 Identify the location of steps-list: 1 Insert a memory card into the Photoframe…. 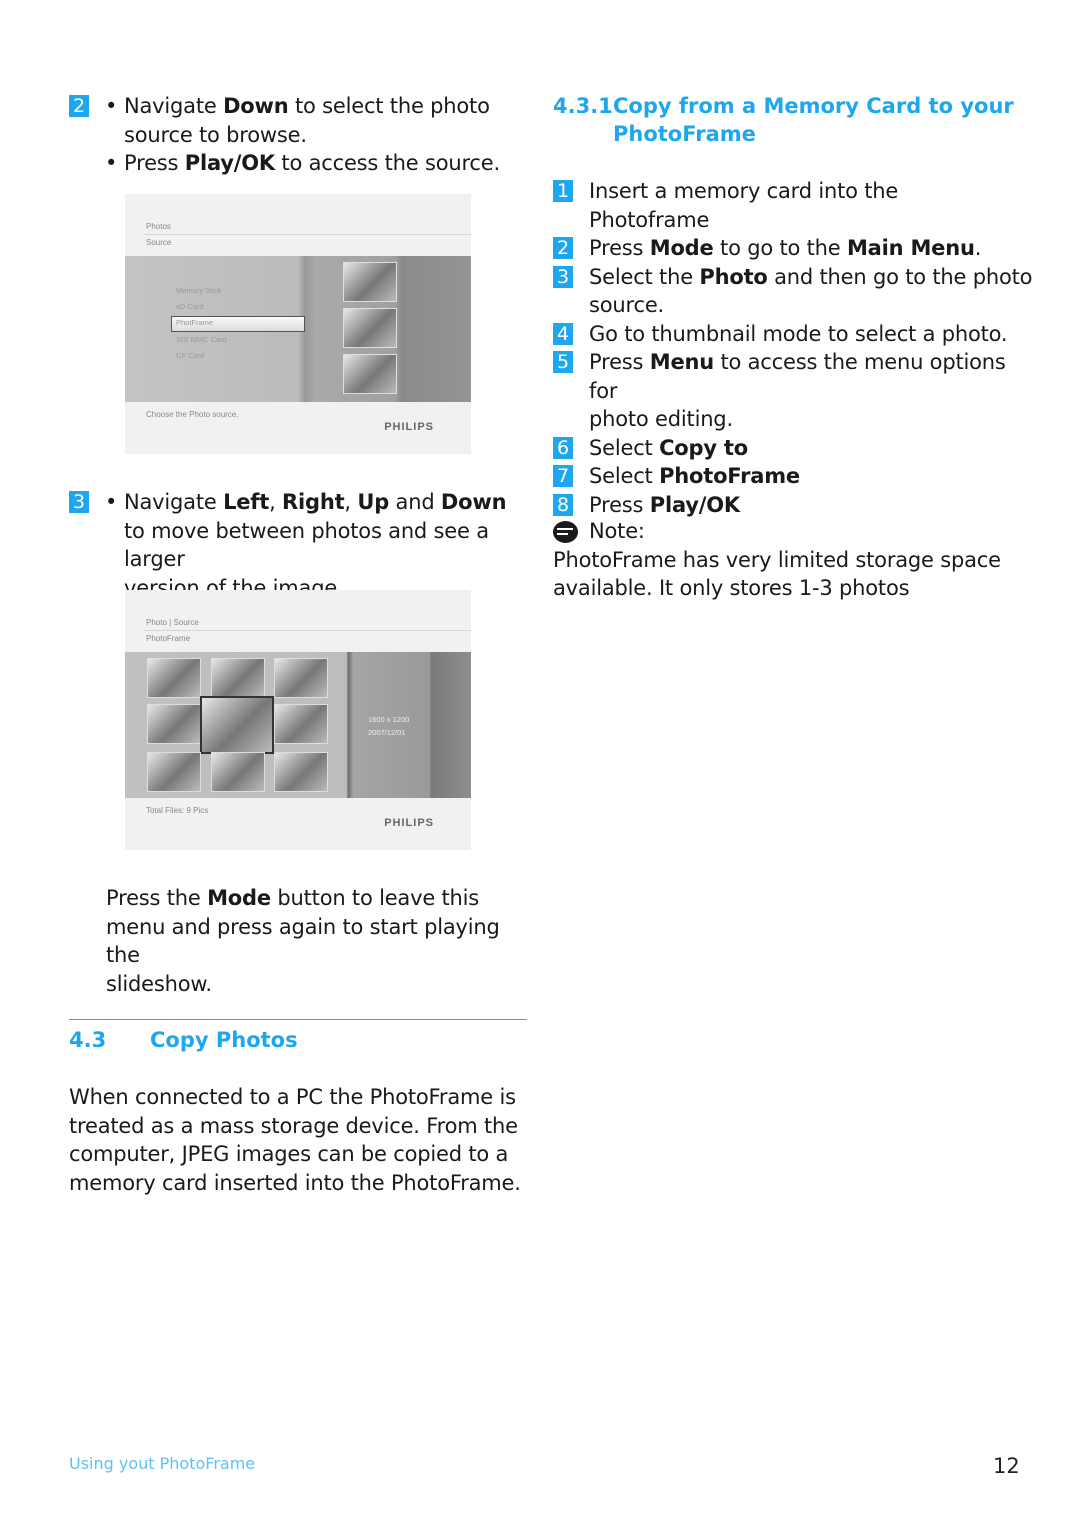
(793, 348).